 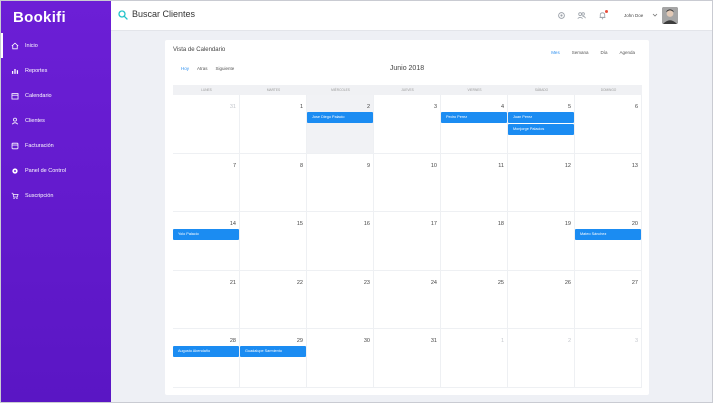 I want to click on calendar-event: Jose Diego Palacio, so click(x=340, y=117).